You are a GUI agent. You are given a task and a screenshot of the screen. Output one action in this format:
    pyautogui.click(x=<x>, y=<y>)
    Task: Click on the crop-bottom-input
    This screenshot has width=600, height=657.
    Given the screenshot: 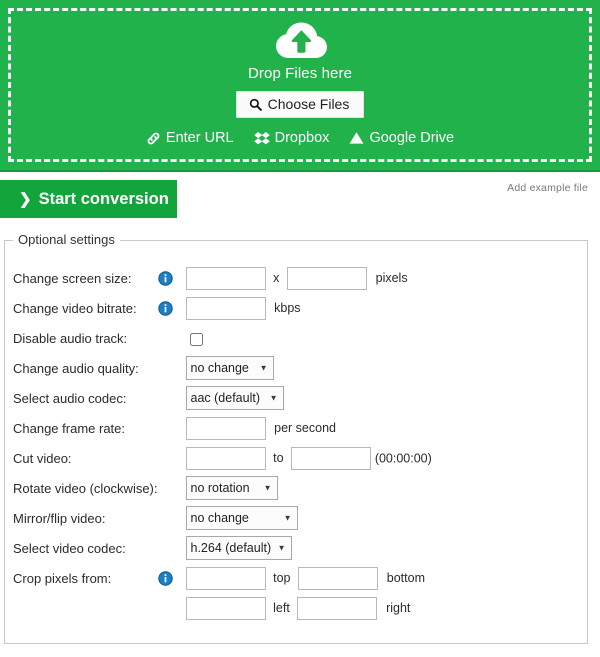 What is the action you would take?
    pyautogui.click(x=338, y=578)
    